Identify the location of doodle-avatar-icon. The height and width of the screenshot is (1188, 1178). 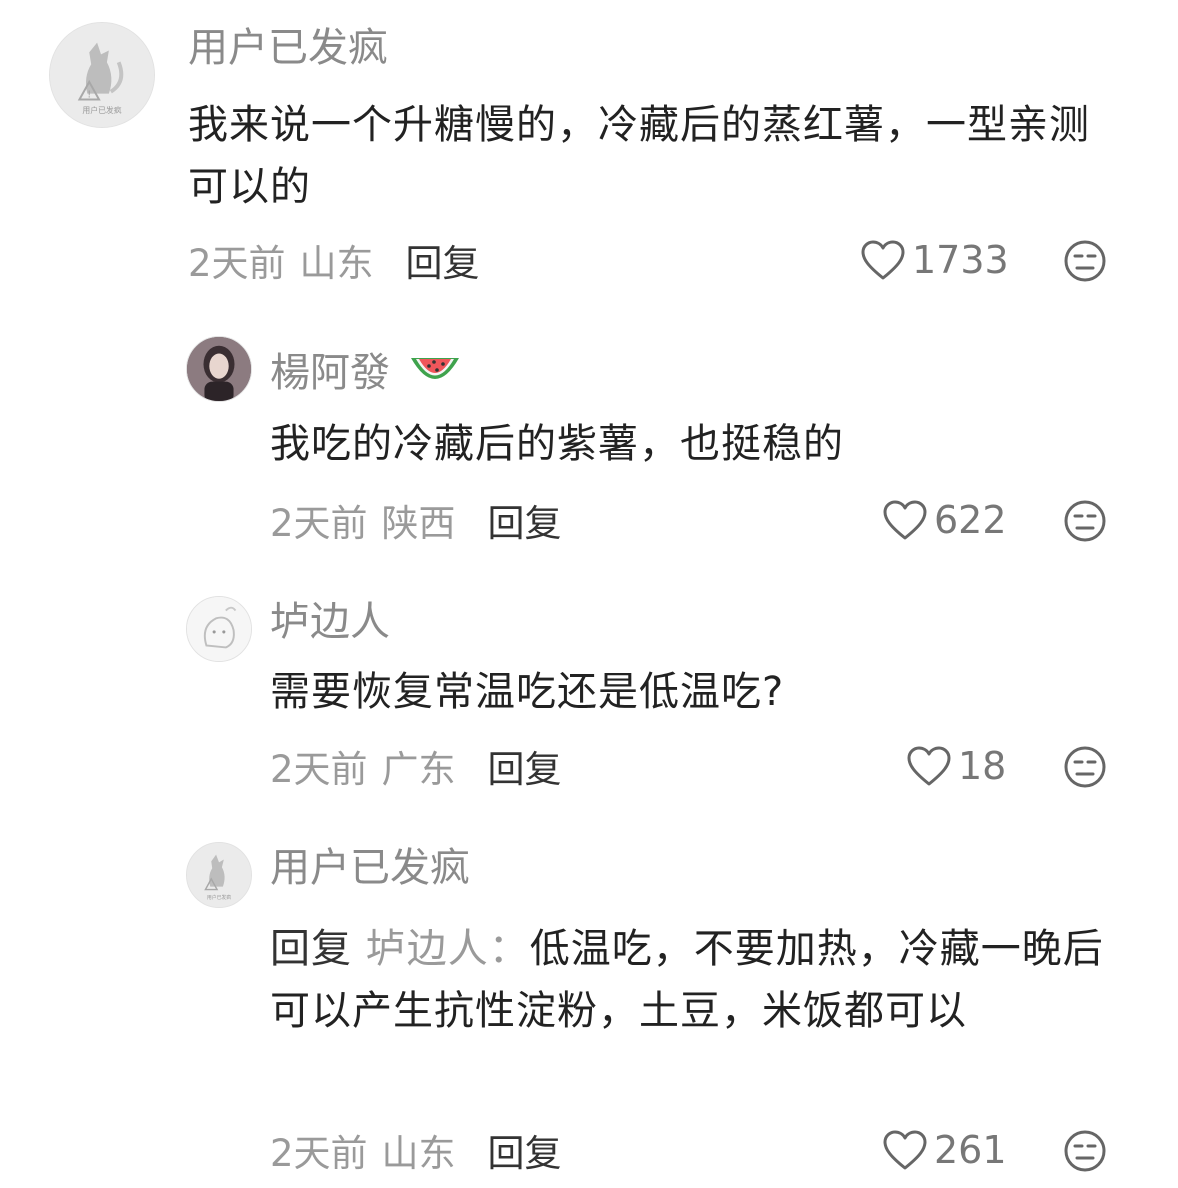
(219, 629).